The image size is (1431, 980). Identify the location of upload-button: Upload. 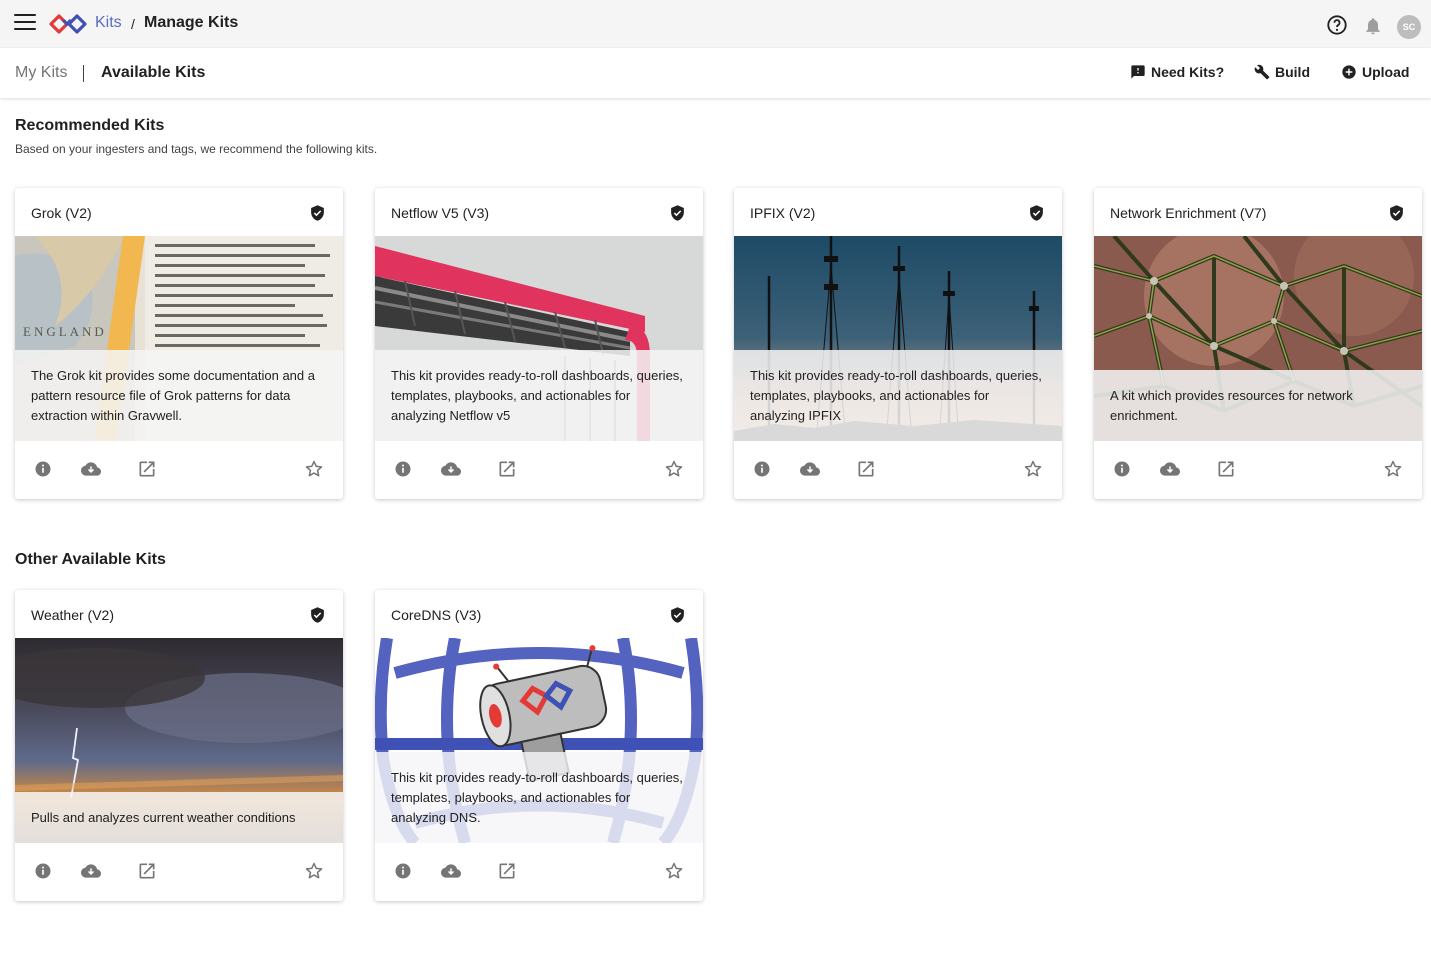
(1375, 72).